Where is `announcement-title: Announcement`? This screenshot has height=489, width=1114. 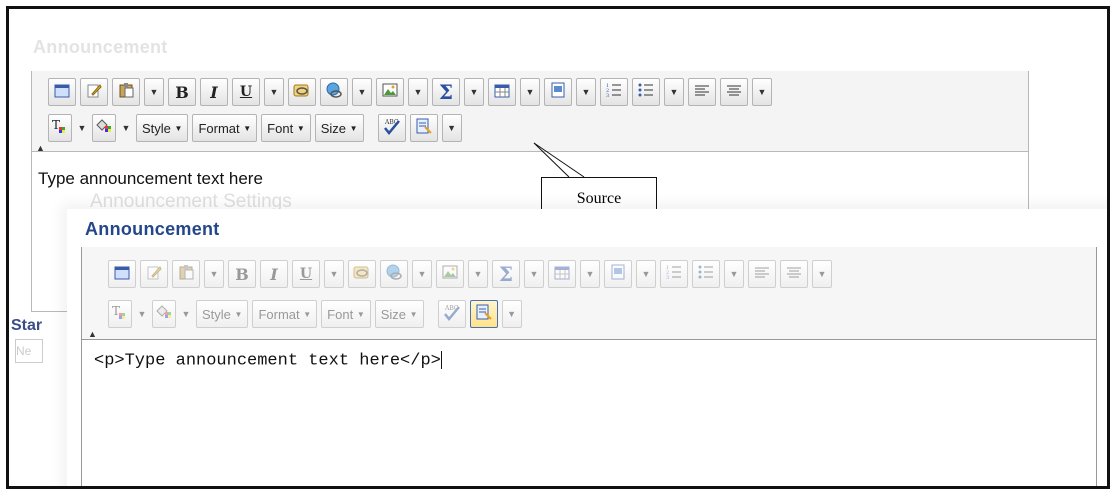 announcement-title: Announcement is located at coordinates (152, 229).